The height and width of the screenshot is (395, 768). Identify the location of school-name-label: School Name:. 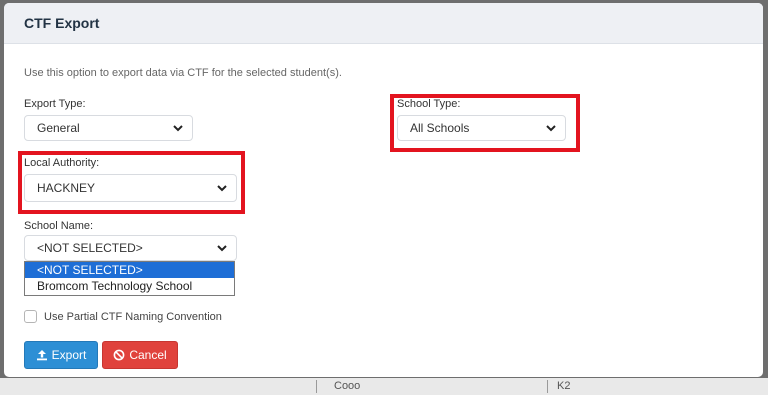
(59, 226).